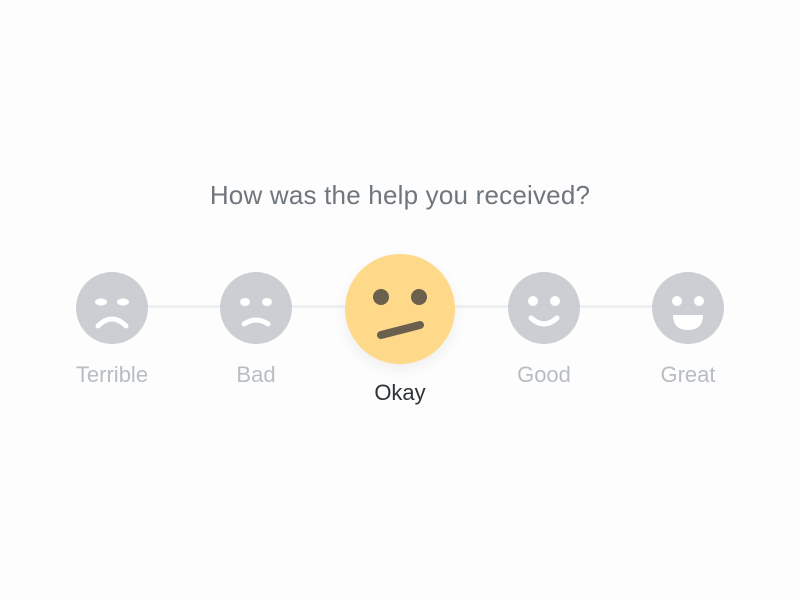 This screenshot has width=800, height=600. I want to click on great-face-icon, so click(688, 308).